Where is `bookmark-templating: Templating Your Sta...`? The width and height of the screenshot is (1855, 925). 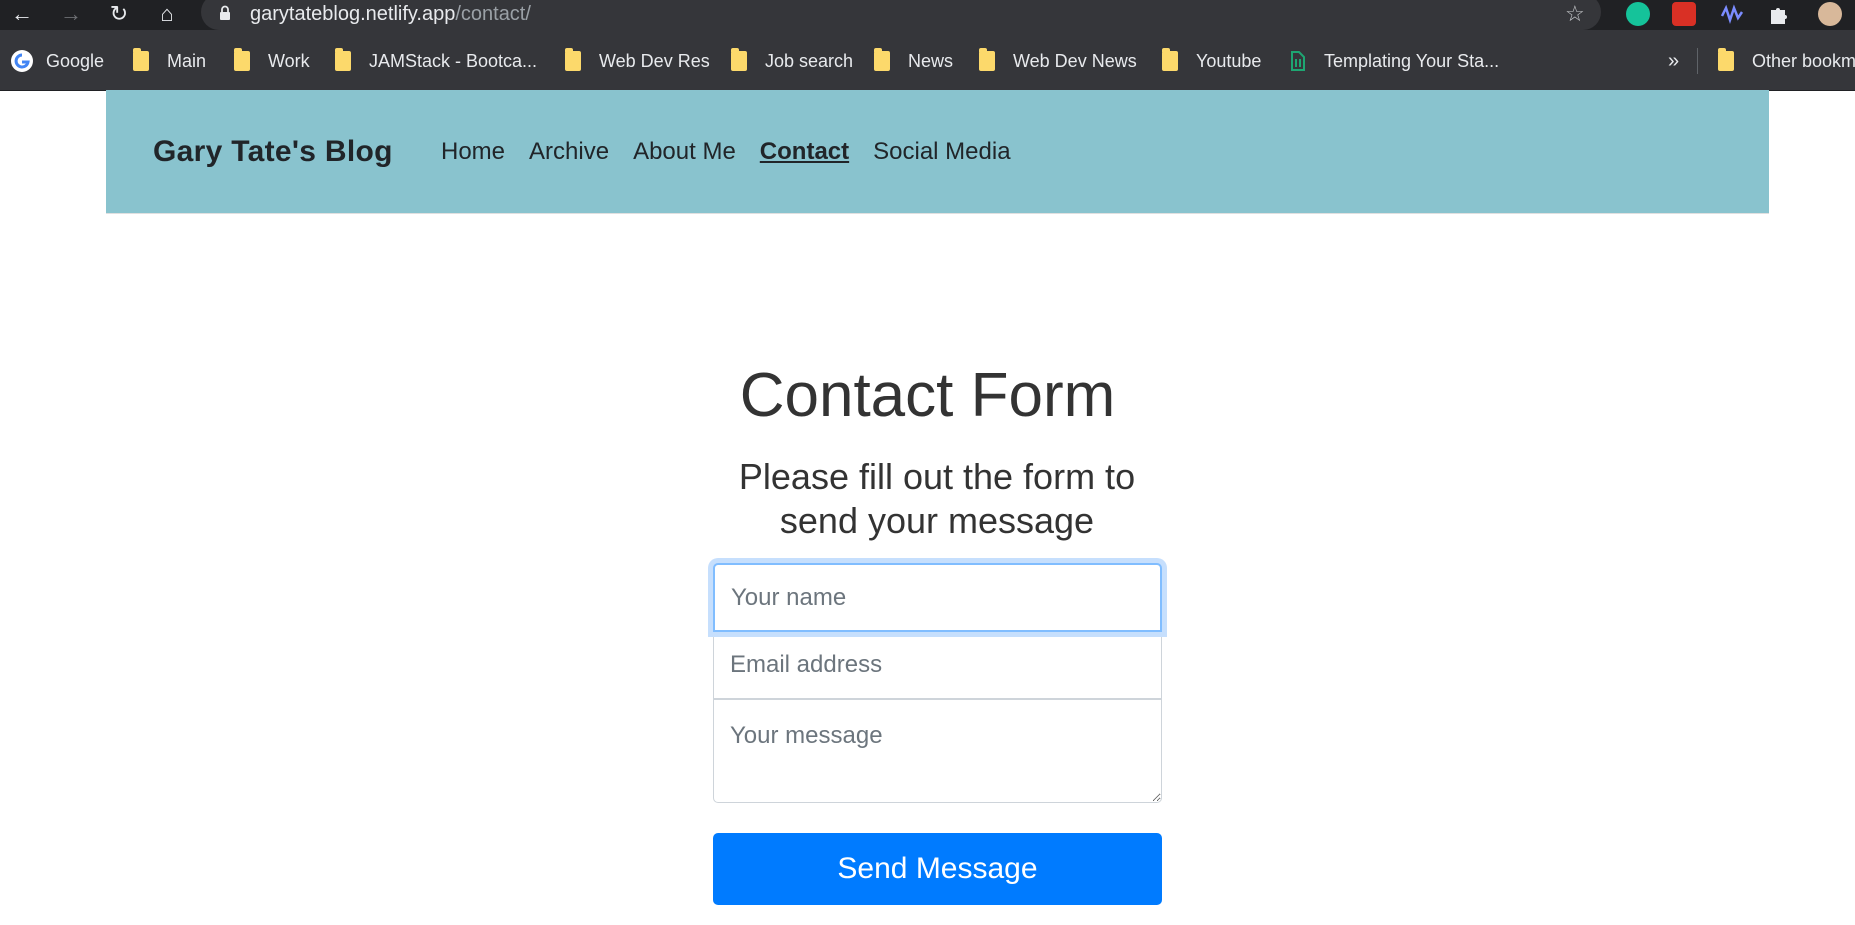
bookmark-templating: Templating Your Sta... is located at coordinates (1394, 61).